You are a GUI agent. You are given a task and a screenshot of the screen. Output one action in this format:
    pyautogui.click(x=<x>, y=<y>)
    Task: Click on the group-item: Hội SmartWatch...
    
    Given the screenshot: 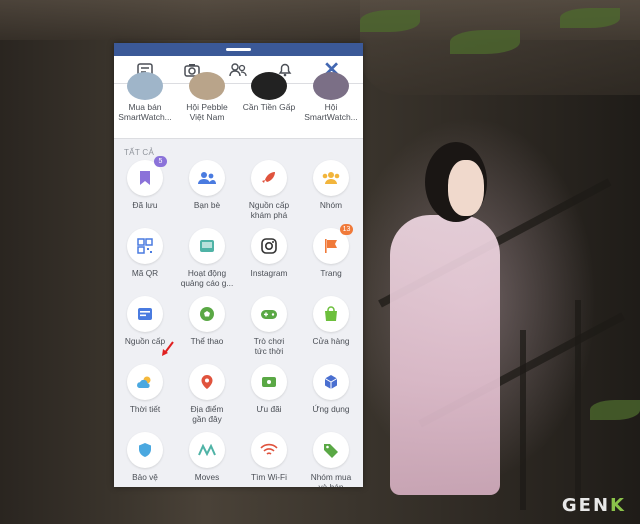 What is the action you would take?
    pyautogui.click(x=331, y=97)
    